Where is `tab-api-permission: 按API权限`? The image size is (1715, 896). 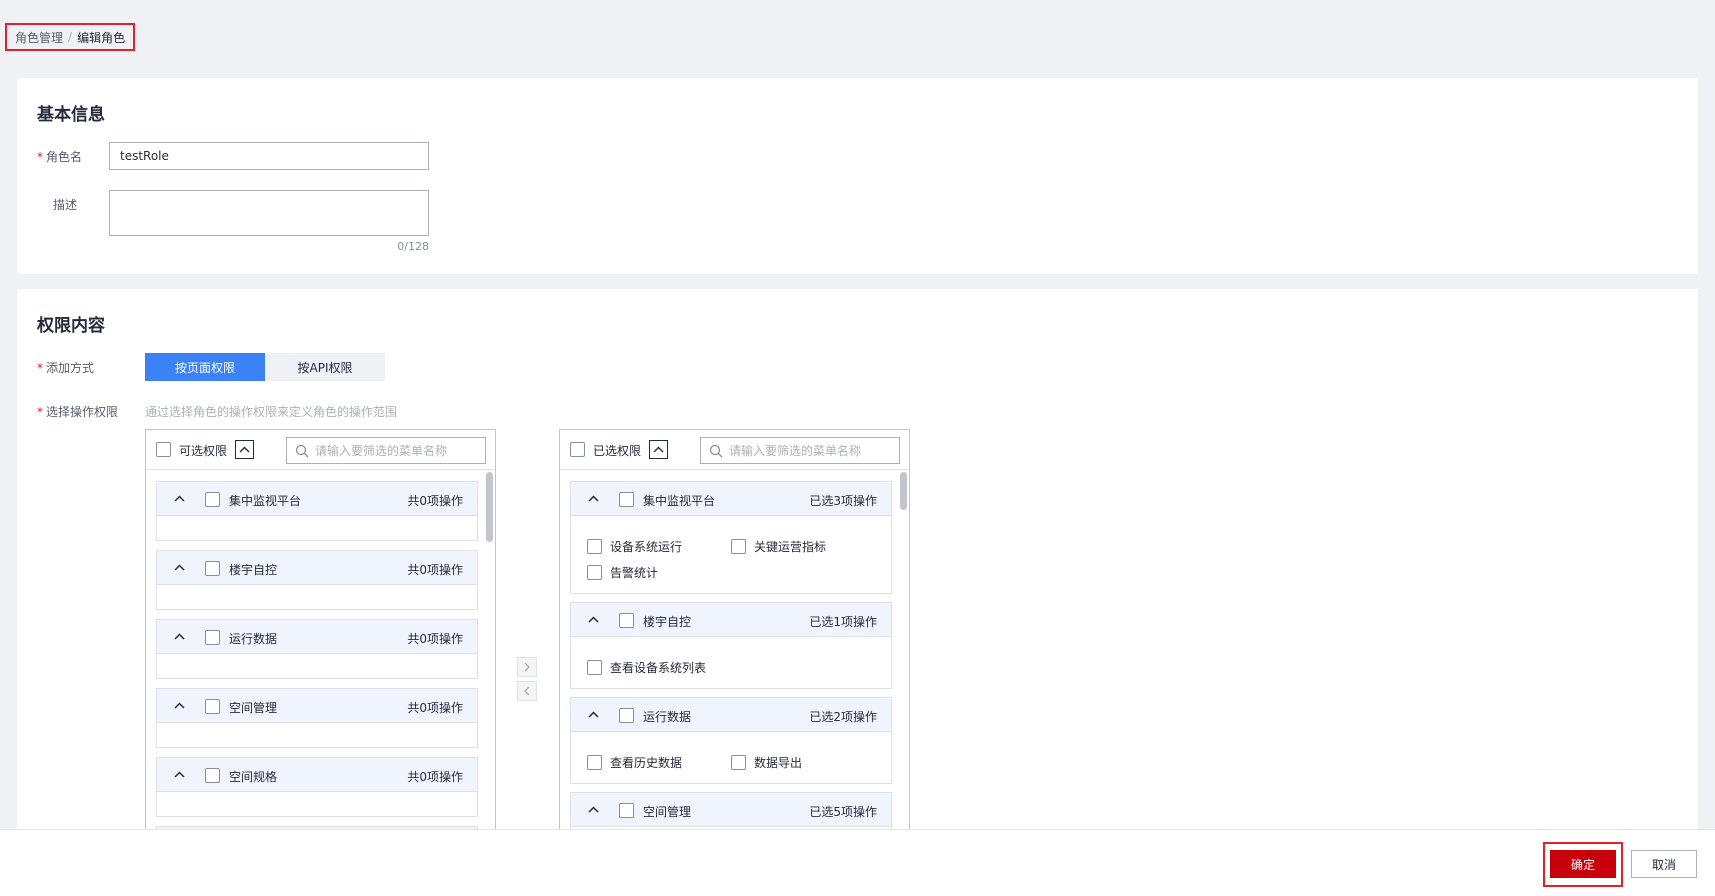
tab-api-permission: 按API权限 is located at coordinates (325, 367).